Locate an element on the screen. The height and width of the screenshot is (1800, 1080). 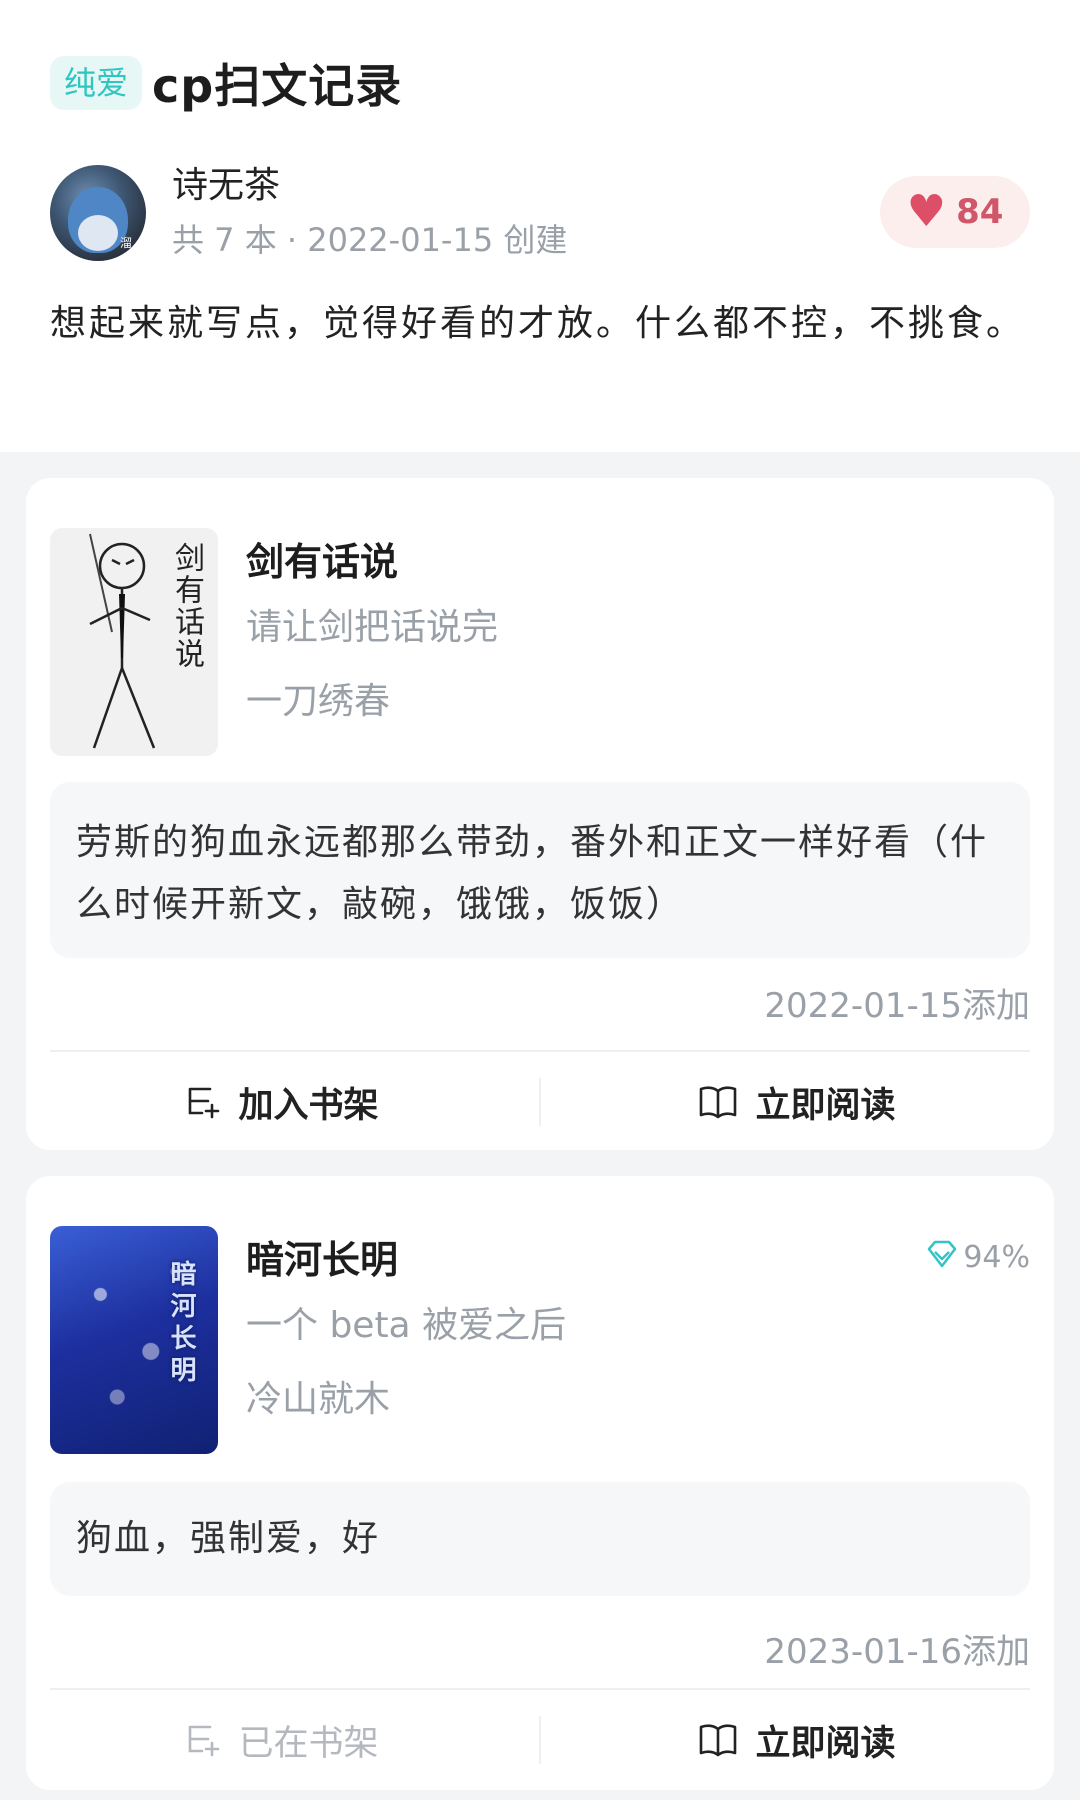
add-to-shelf-button: 加入书架 is located at coordinates (282, 1102).